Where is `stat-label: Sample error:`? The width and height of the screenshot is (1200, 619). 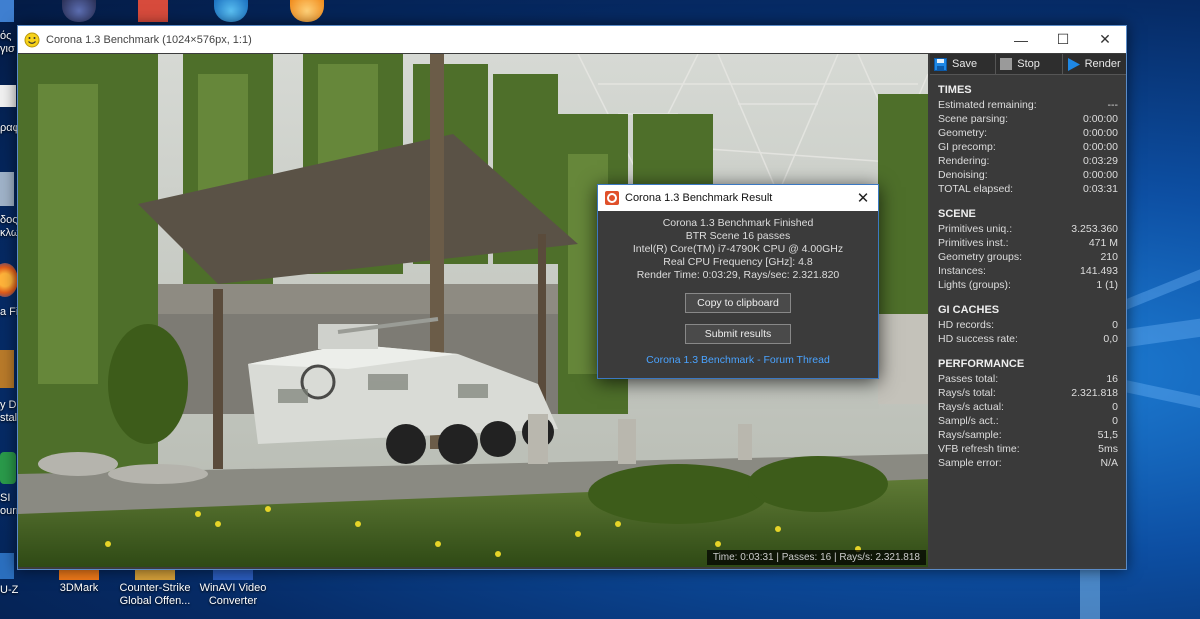
stat-label: Sample error: is located at coordinates (970, 463).